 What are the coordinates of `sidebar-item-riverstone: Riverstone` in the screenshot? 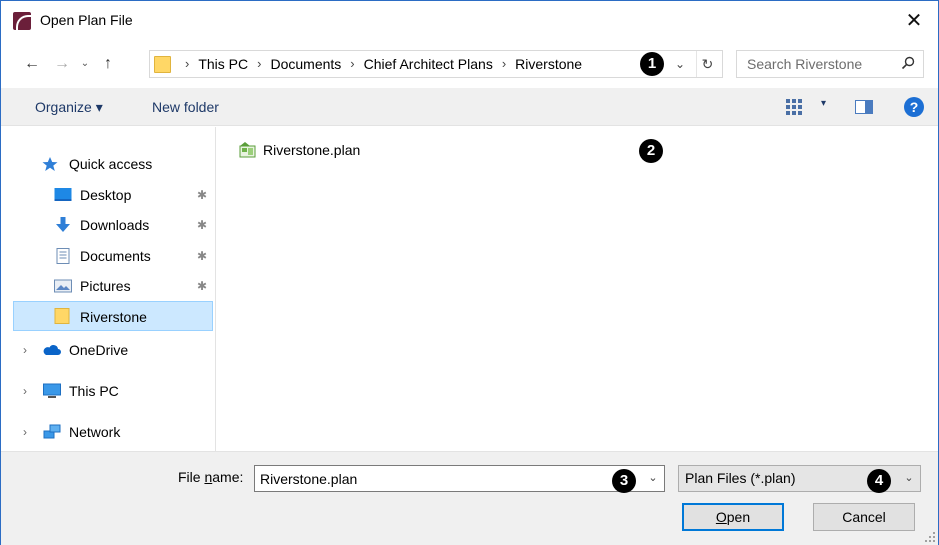 It's located at (113, 316).